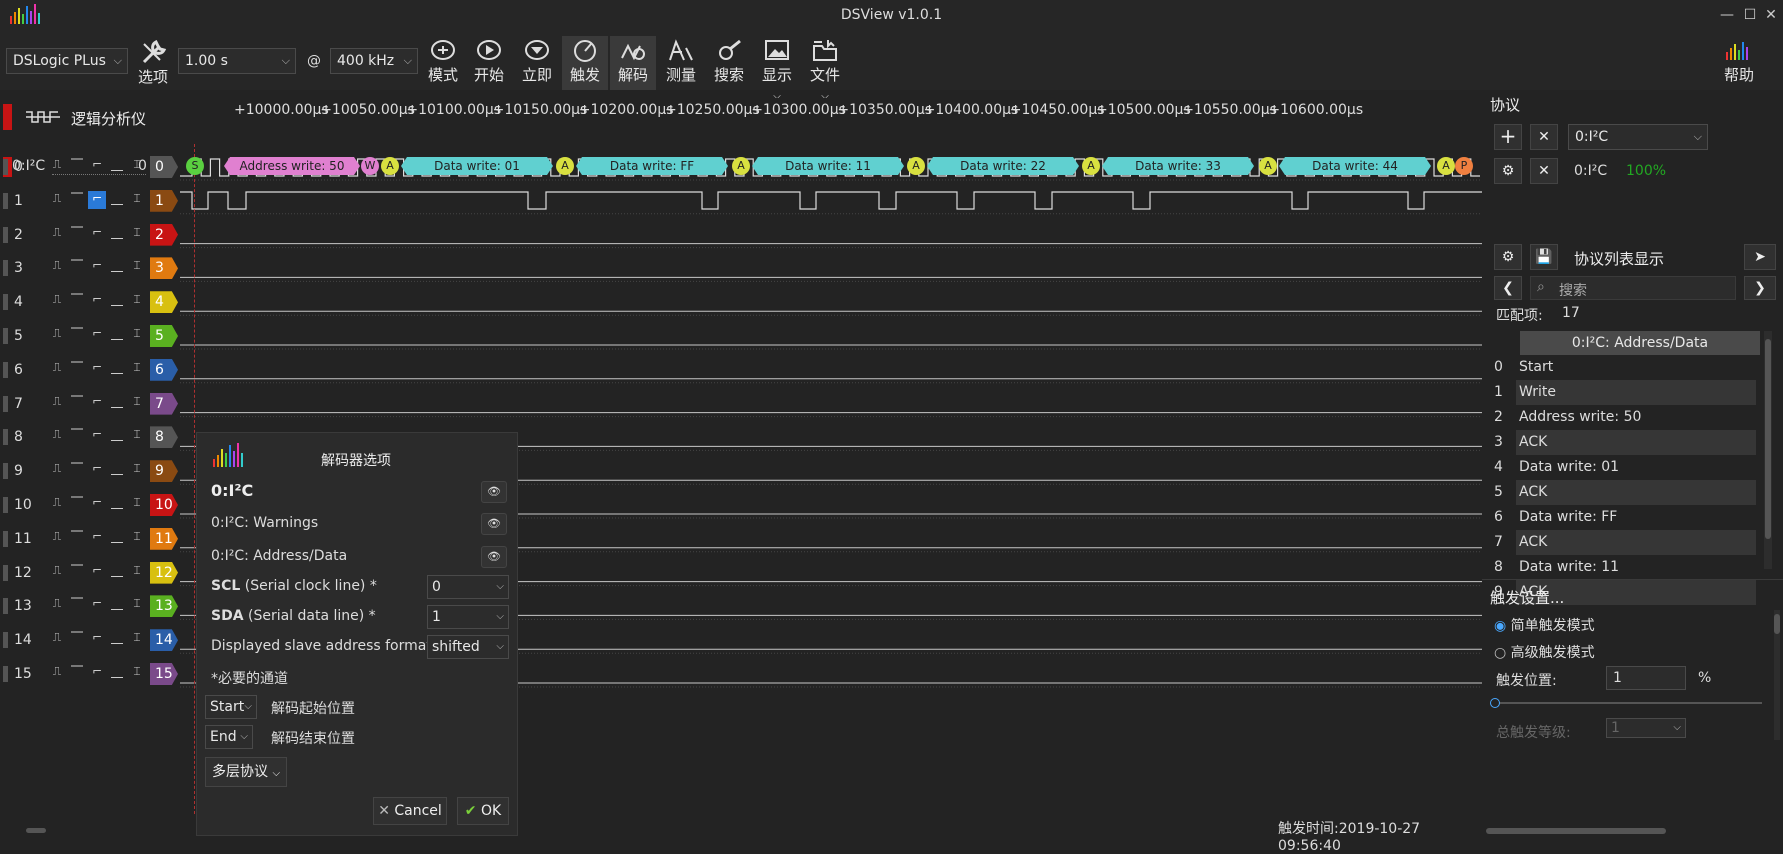 This screenshot has height=854, width=1783. Describe the element at coordinates (489, 63) in the screenshot. I see `start-button: 开始` at that location.